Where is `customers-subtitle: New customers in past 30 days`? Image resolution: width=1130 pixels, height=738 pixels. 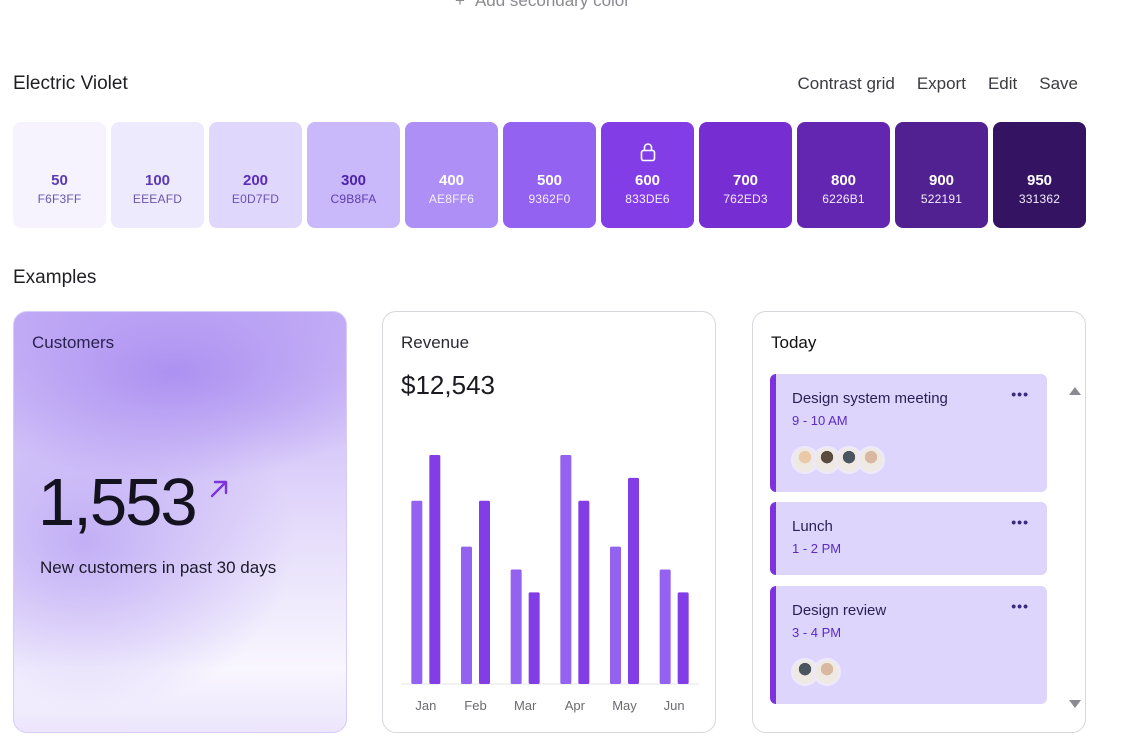 customers-subtitle: New customers in past 30 days is located at coordinates (158, 567).